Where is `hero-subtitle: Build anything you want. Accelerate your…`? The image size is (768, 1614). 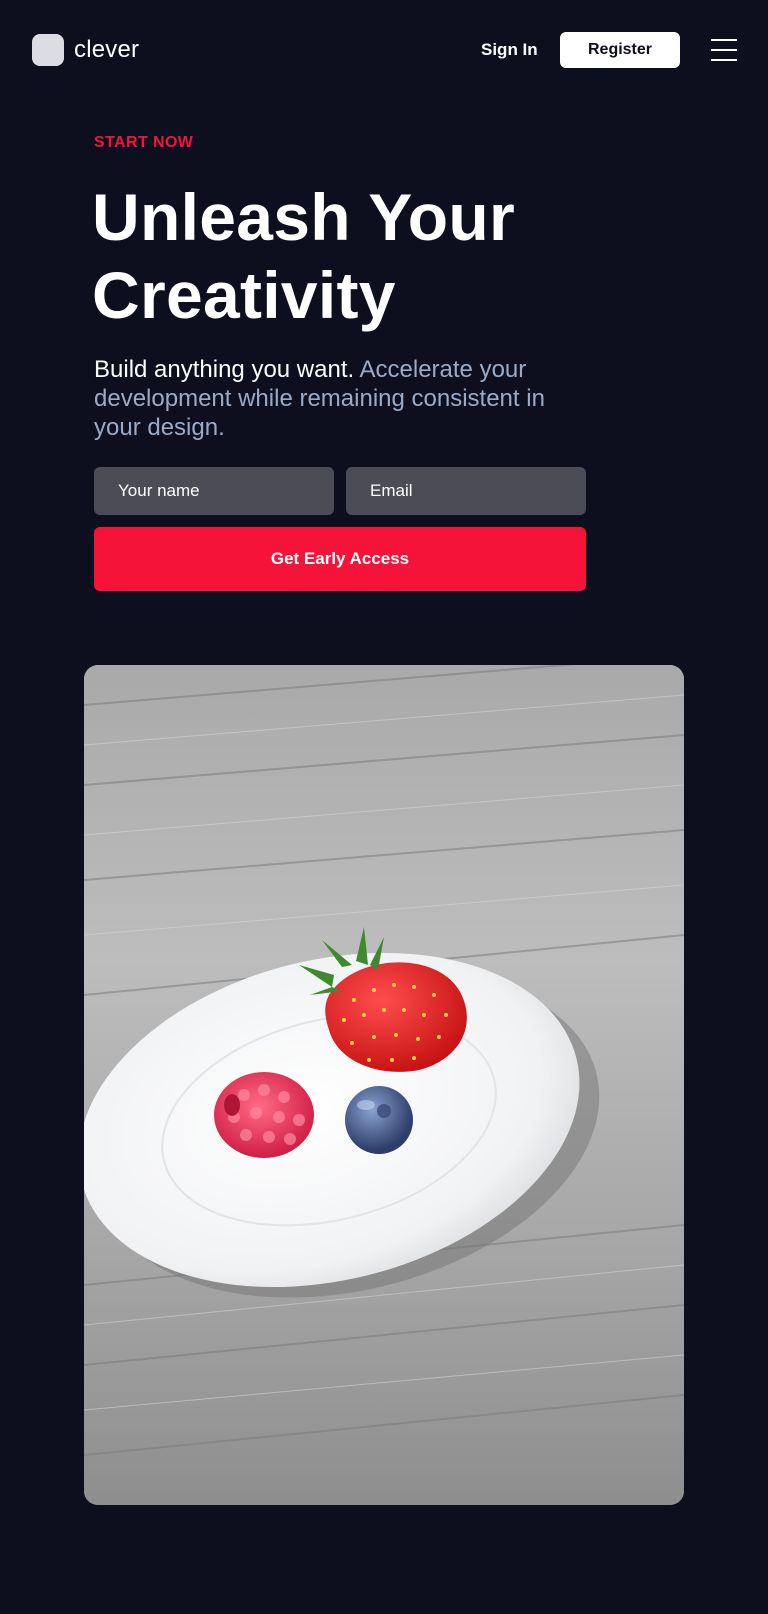 hero-subtitle: Build anything you want. Accelerate your… is located at coordinates (344, 398).